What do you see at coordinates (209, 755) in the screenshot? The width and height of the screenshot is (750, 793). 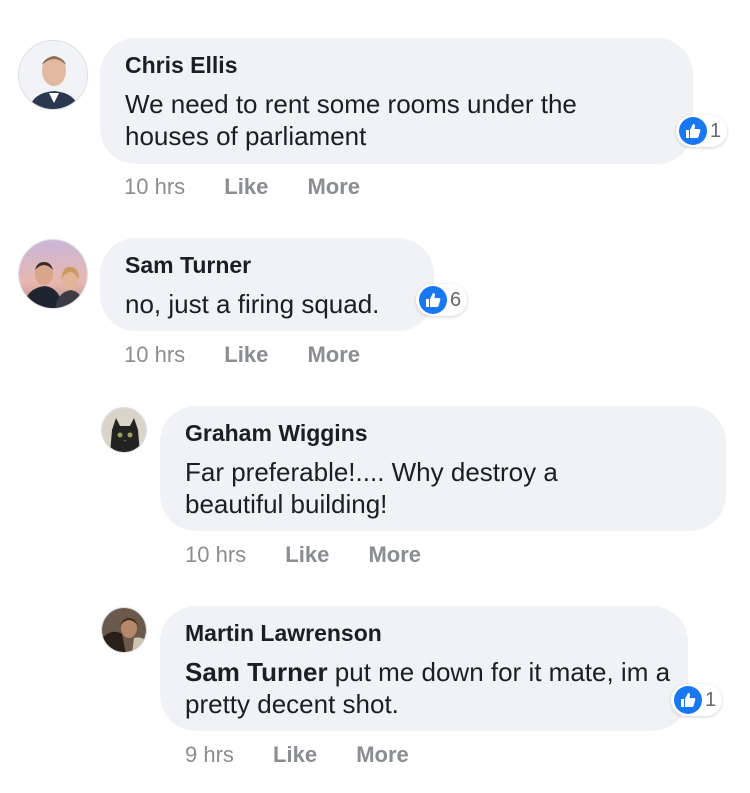 I see `comment-timestamp: 9 hrs` at bounding box center [209, 755].